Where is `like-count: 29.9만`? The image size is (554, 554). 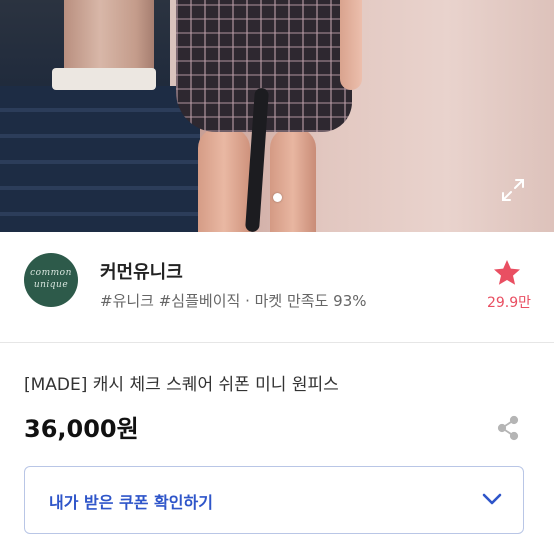
like-count: 29.9만 is located at coordinates (509, 303).